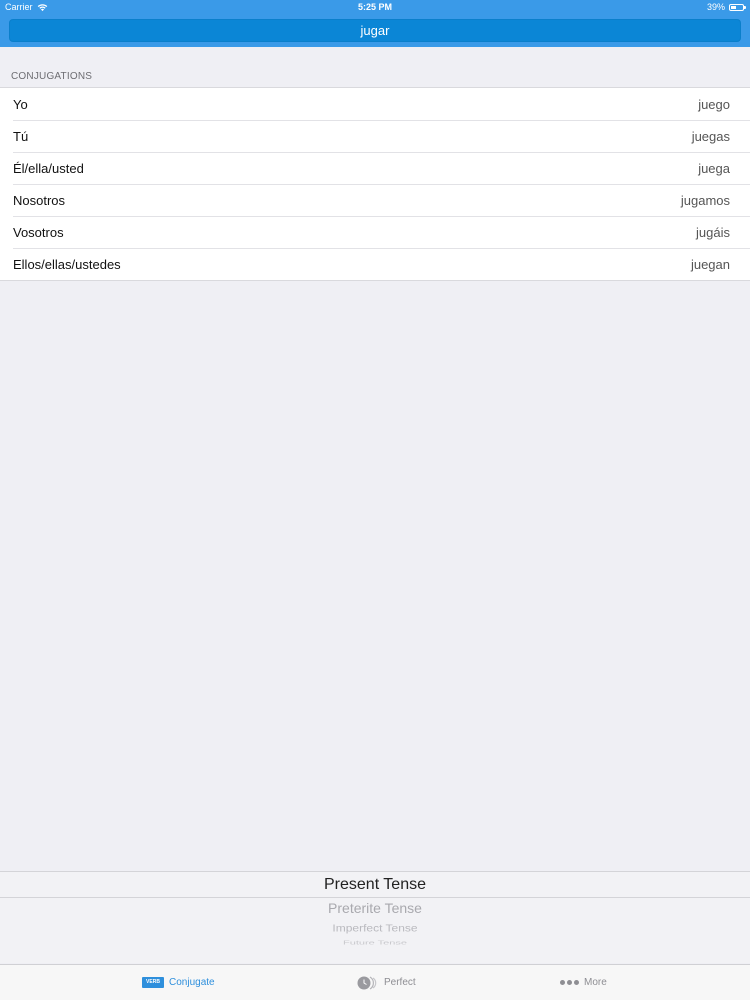  What do you see at coordinates (375, 908) in the screenshot?
I see `tense-option: Preterite Tense` at bounding box center [375, 908].